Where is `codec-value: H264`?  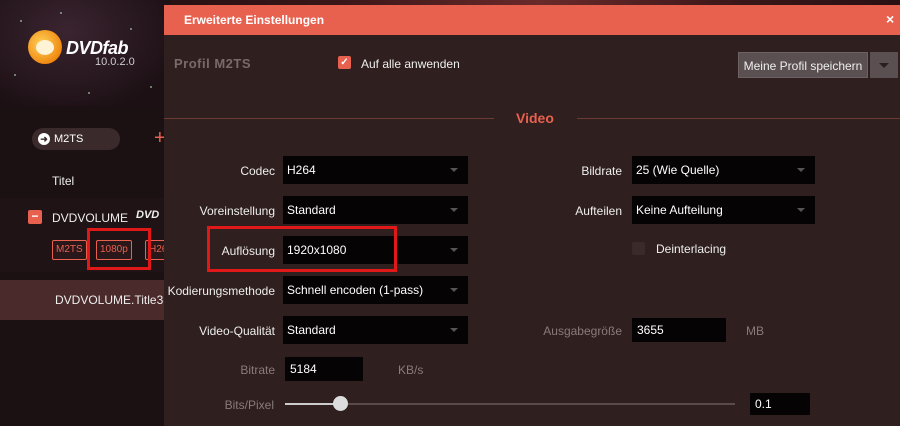
codec-value: H264 is located at coordinates (301, 170).